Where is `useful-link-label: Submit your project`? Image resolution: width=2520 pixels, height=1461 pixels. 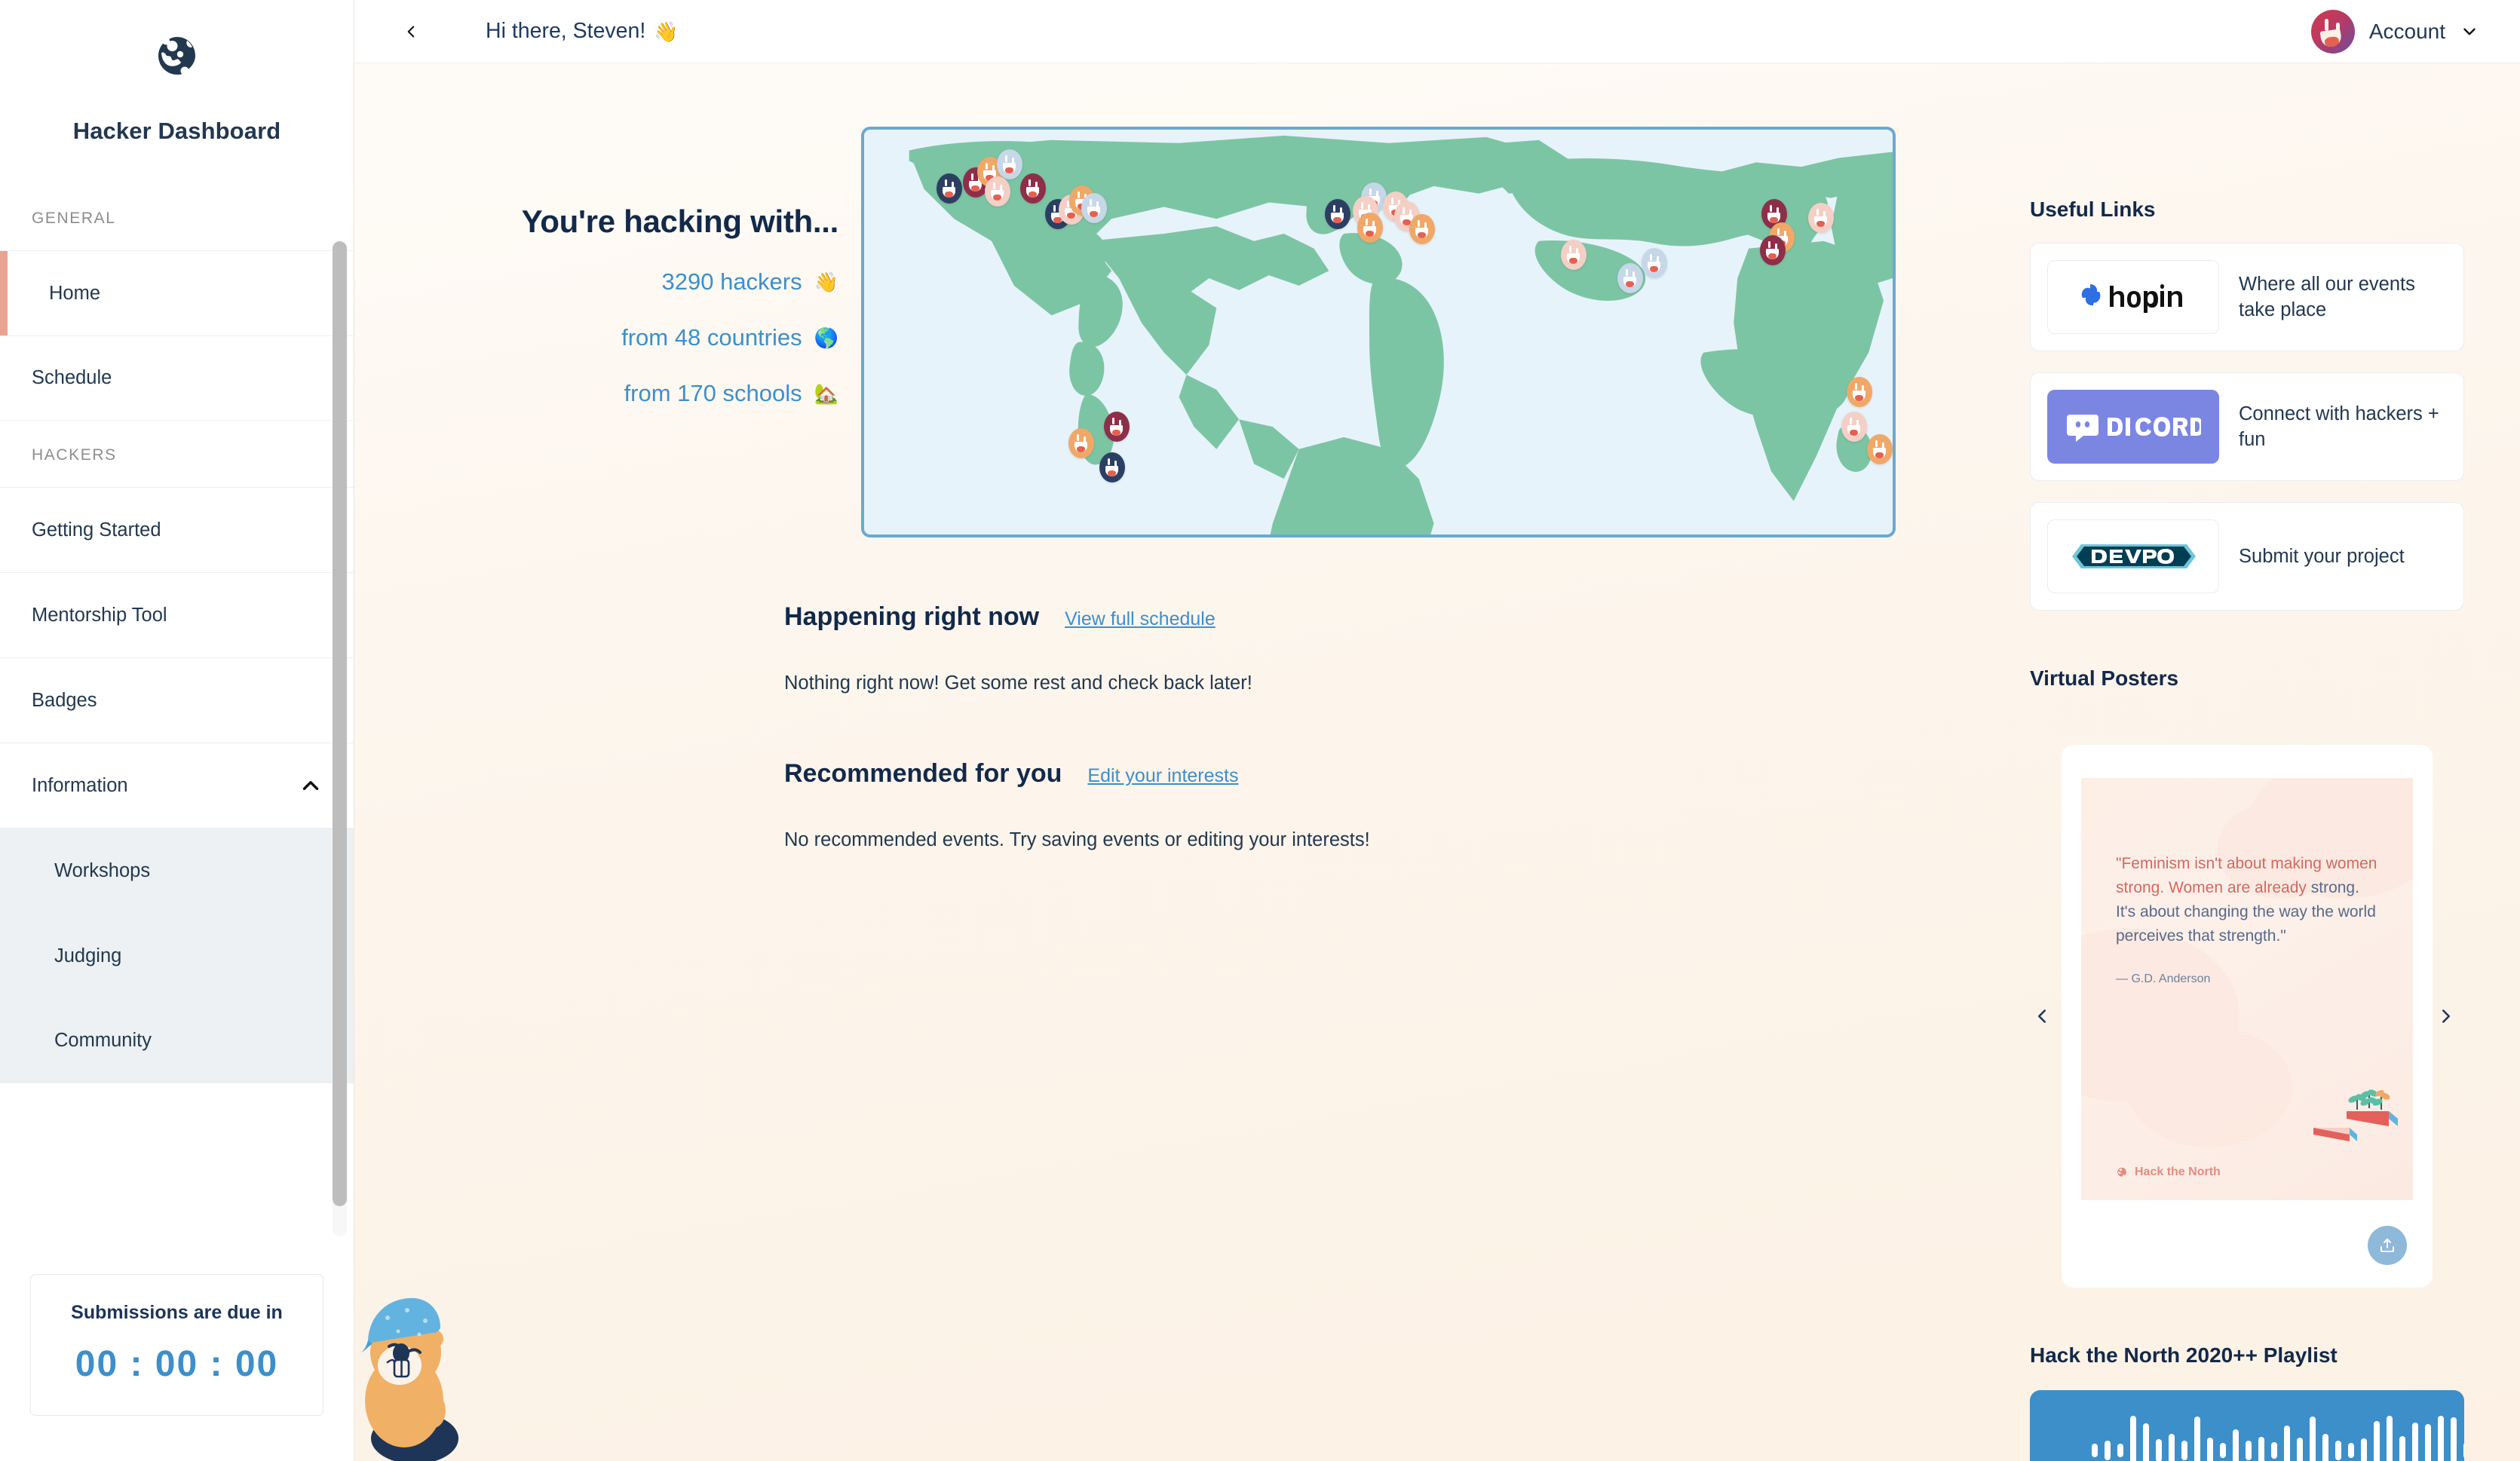
useful-link-label: Submit your project is located at coordinates (2322, 556).